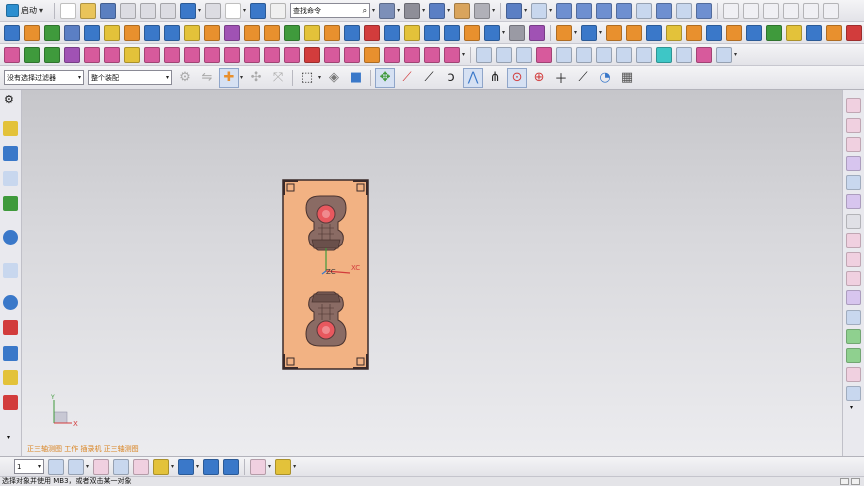 This screenshot has height=486, width=864. I want to click on text-icon, so click(811, 10).